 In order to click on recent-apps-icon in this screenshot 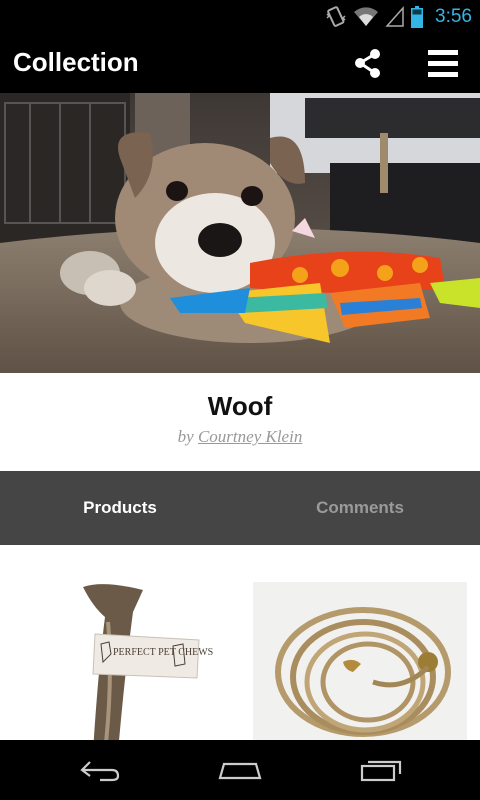, I will do `click(381, 771)`.